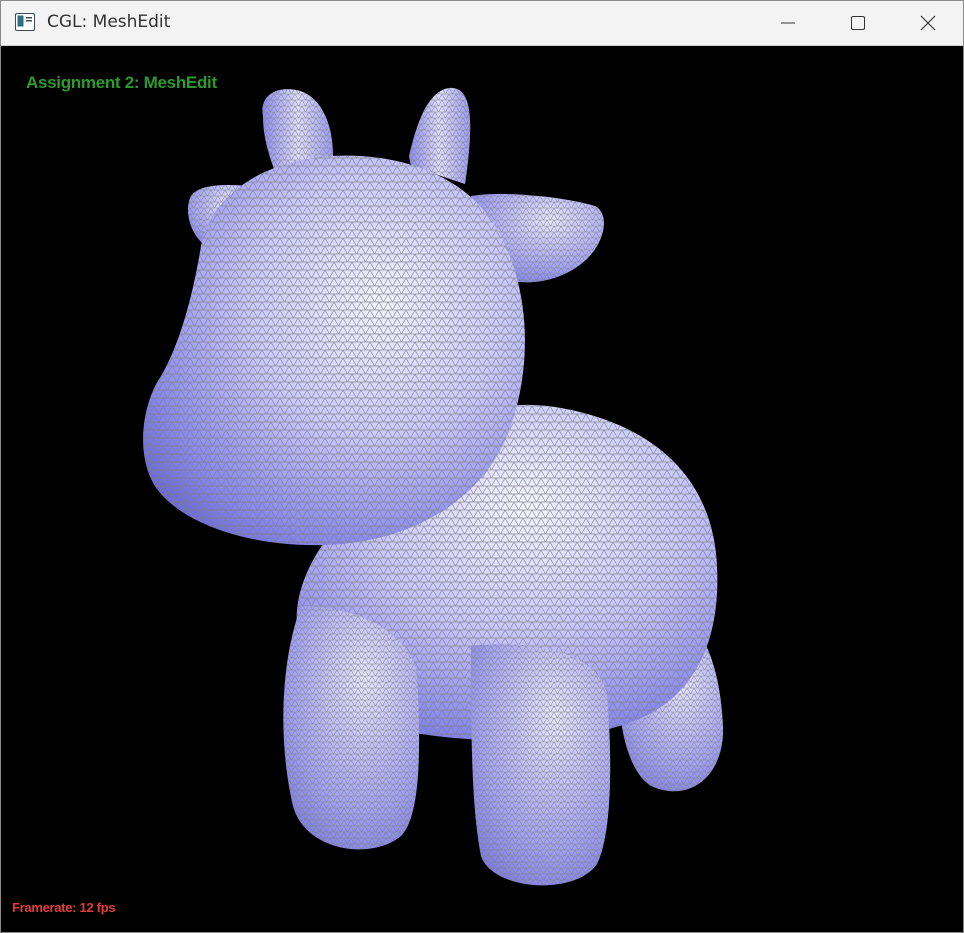  Describe the element at coordinates (121, 82) in the screenshot. I see `overlay-title: Assignment 2: MeshEdit` at that location.